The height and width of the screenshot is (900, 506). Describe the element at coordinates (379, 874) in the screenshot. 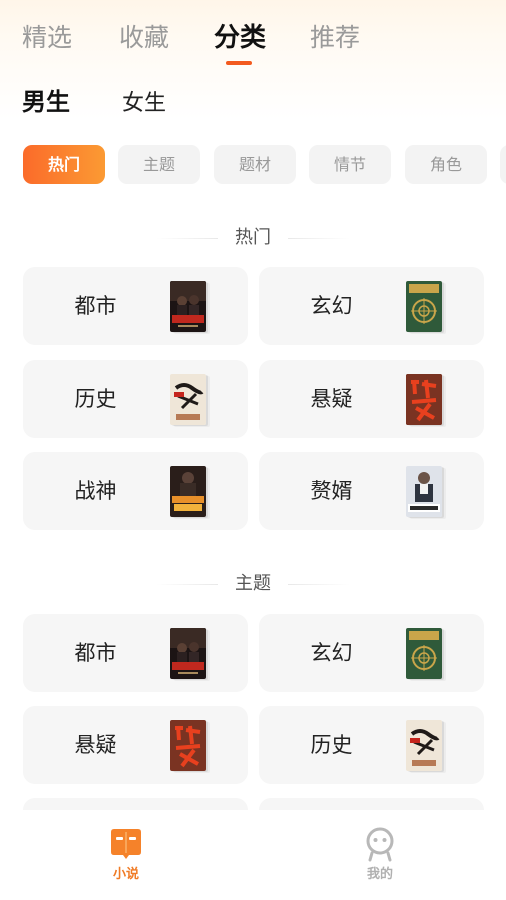

I see `nav-label-mine: 我的` at that location.